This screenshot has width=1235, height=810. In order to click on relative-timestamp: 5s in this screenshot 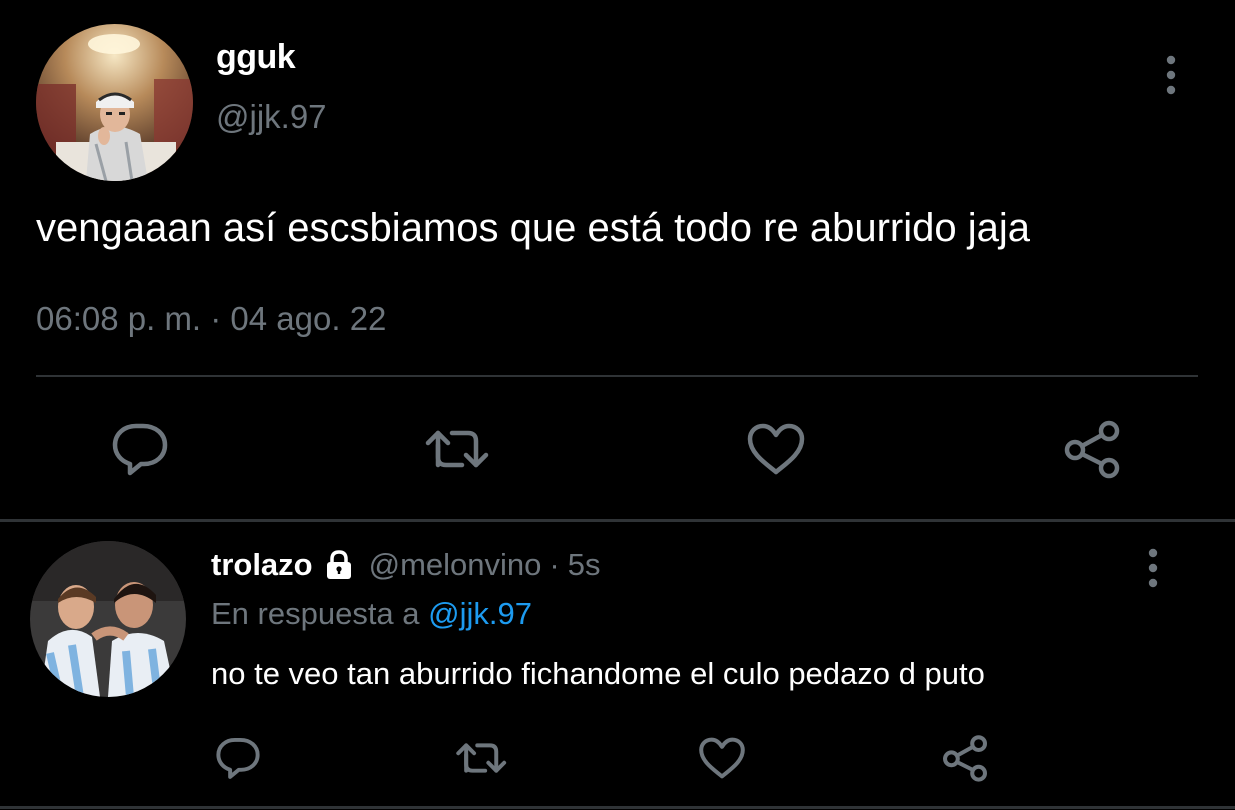, I will do `click(584, 565)`.